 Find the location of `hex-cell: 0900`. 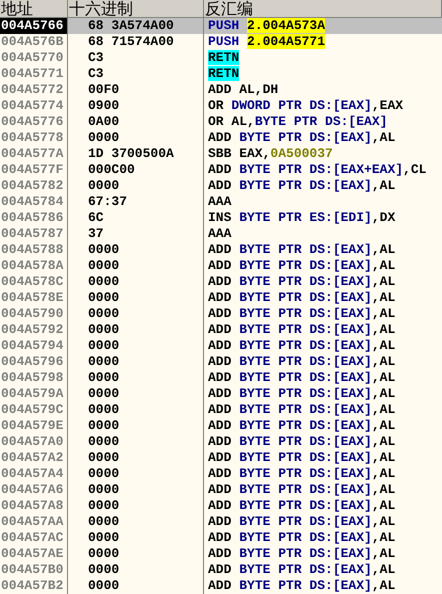

hex-cell: 0900 is located at coordinates (136, 106).